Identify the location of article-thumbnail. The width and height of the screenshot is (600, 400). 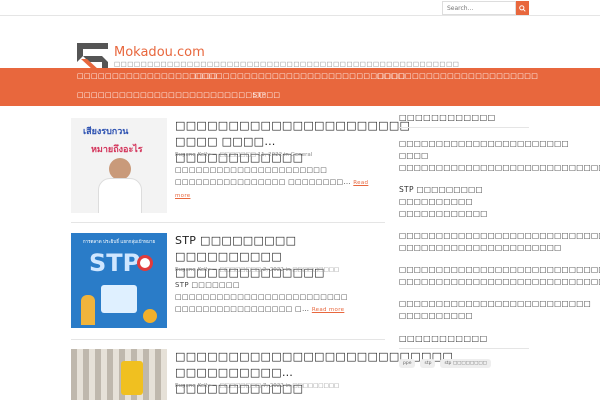
(119, 374).